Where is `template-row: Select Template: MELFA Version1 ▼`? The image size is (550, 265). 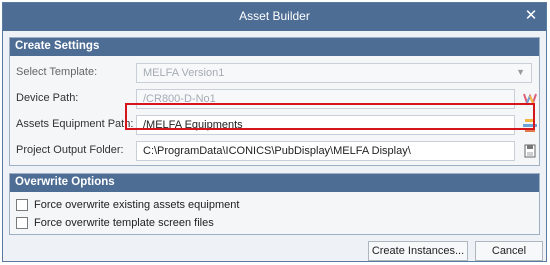 template-row: Select Template: MELFA Version1 ▼ is located at coordinates (274, 73).